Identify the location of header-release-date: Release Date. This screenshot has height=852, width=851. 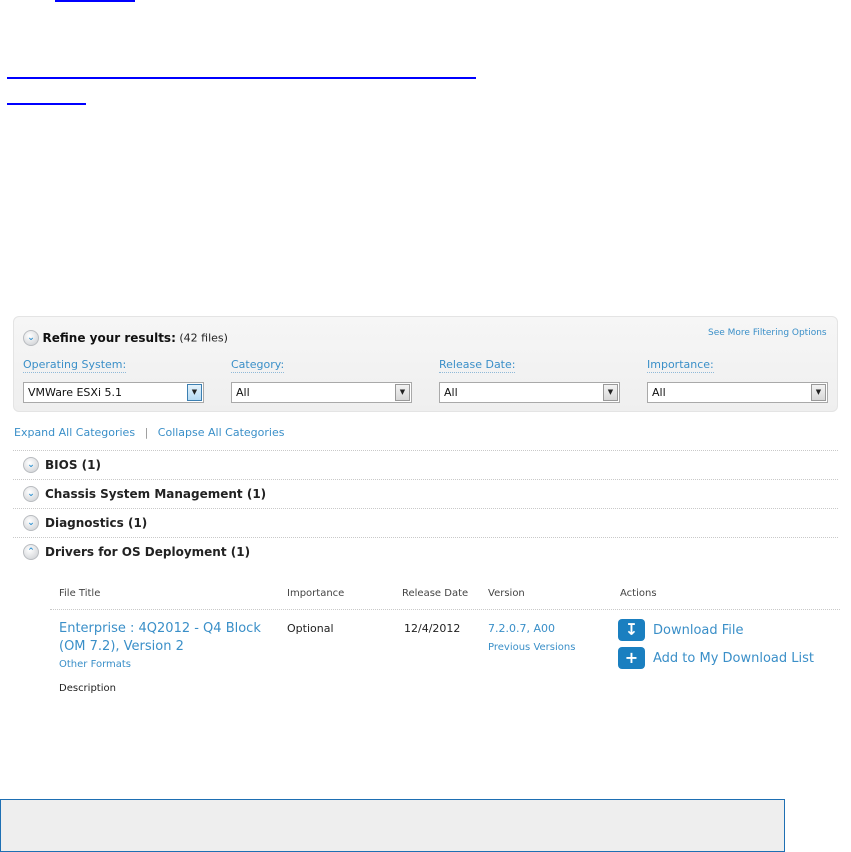
(435, 593).